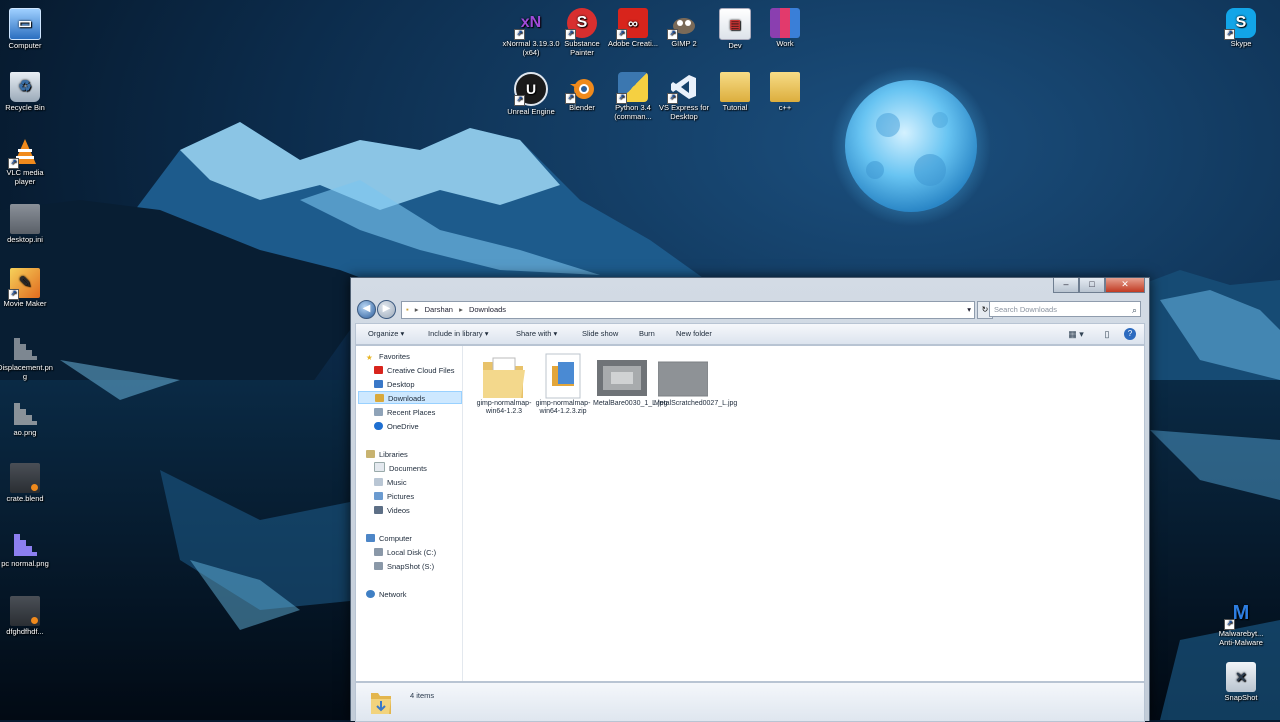 The image size is (1280, 722). What do you see at coordinates (419, 356) in the screenshot?
I see `nav-favorites: ★ Favorites` at bounding box center [419, 356].